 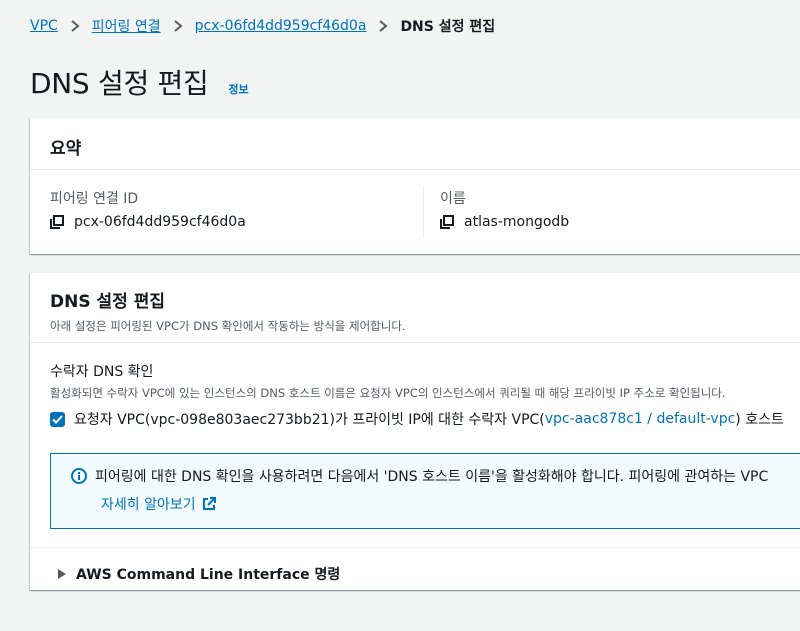 What do you see at coordinates (62, 574) in the screenshot?
I see `caret-right-icon` at bounding box center [62, 574].